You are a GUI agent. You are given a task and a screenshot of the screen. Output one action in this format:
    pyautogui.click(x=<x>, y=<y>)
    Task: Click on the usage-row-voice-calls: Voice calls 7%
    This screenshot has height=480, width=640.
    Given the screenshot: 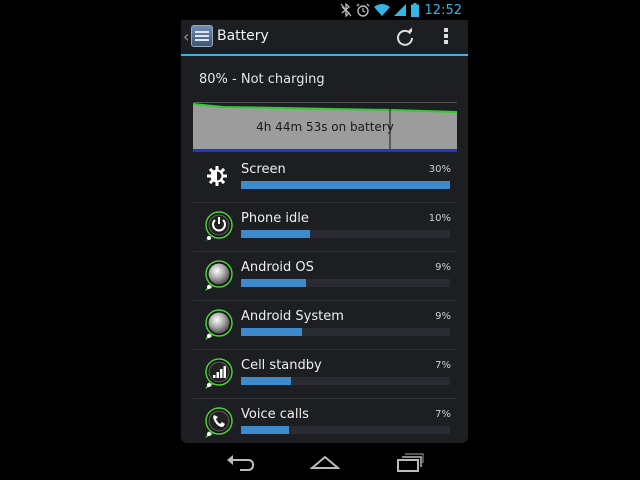 What is the action you would take?
    pyautogui.click(x=325, y=421)
    